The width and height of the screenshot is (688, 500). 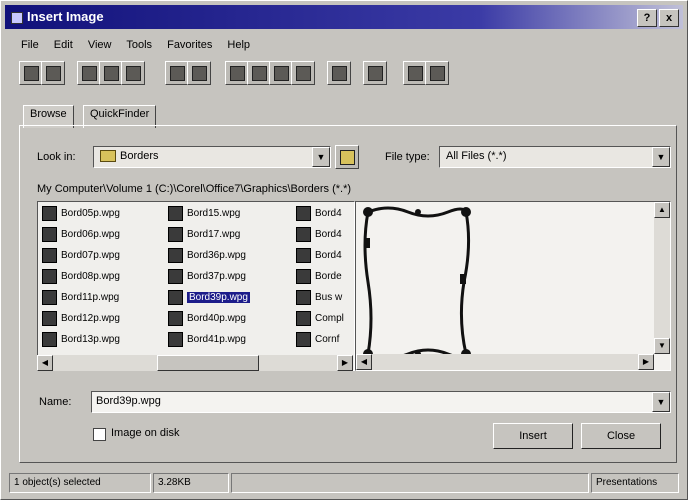 I want to click on large-icons-button, so click(x=237, y=73).